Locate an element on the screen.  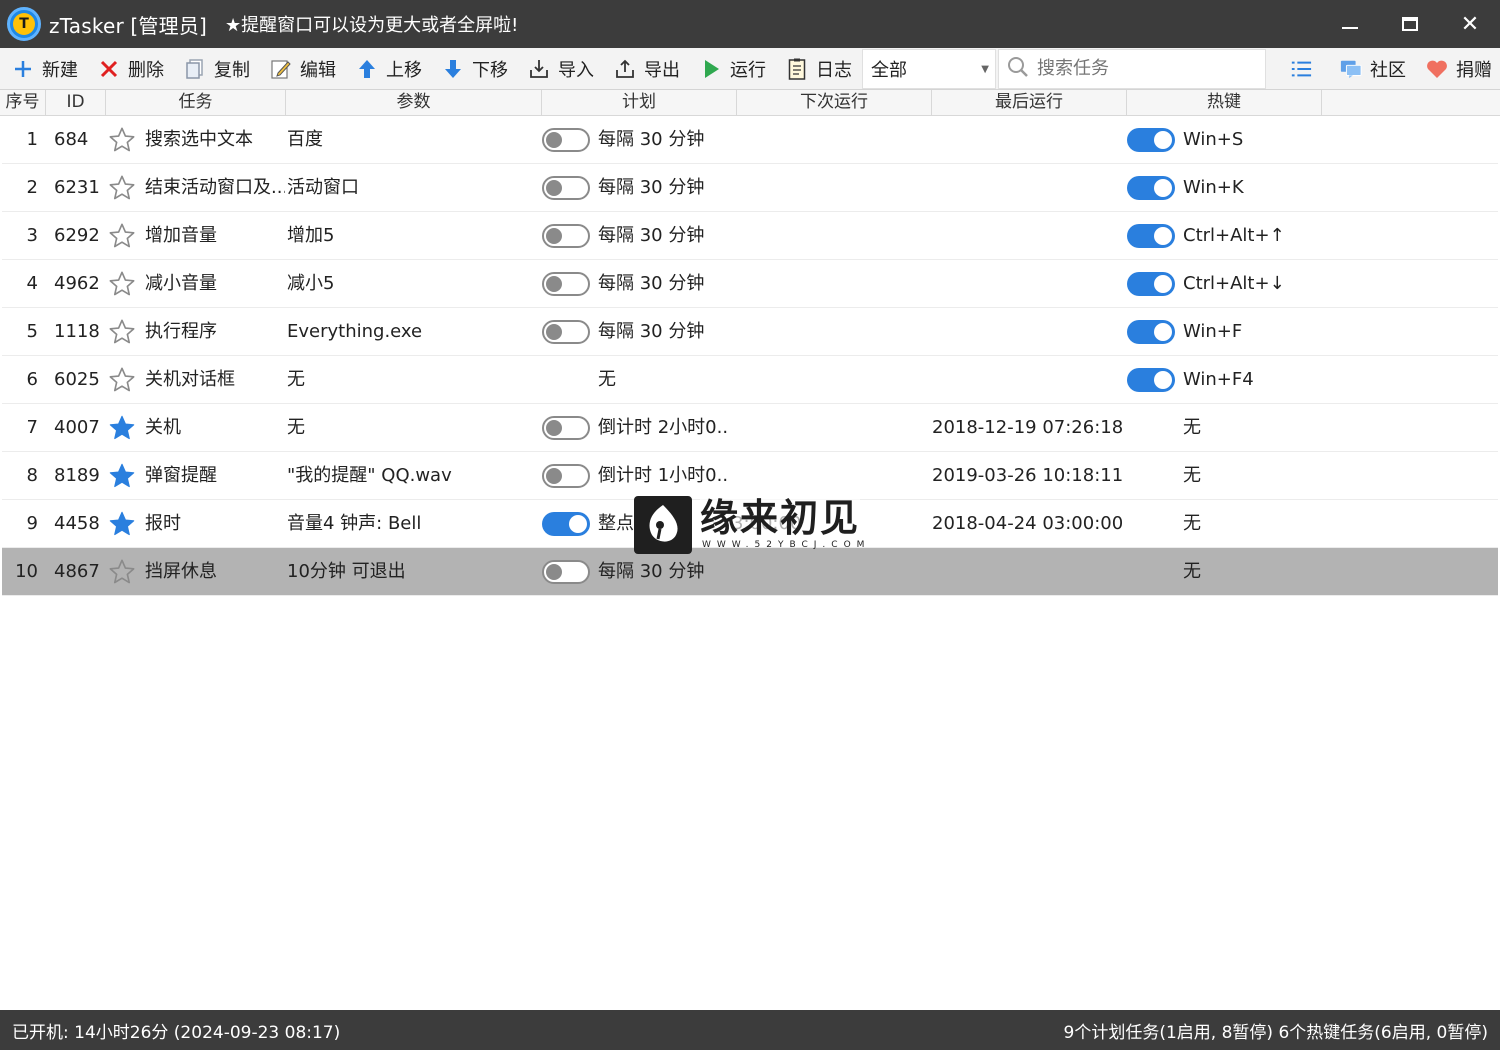
watermark-logo-icon is located at coordinates (663, 525).